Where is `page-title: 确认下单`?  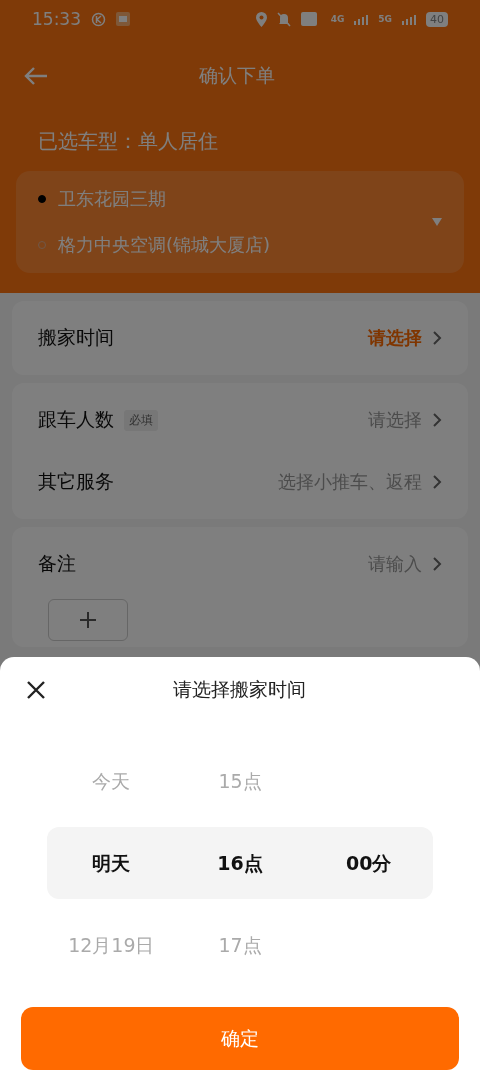
page-title: 确认下单 is located at coordinates (237, 75).